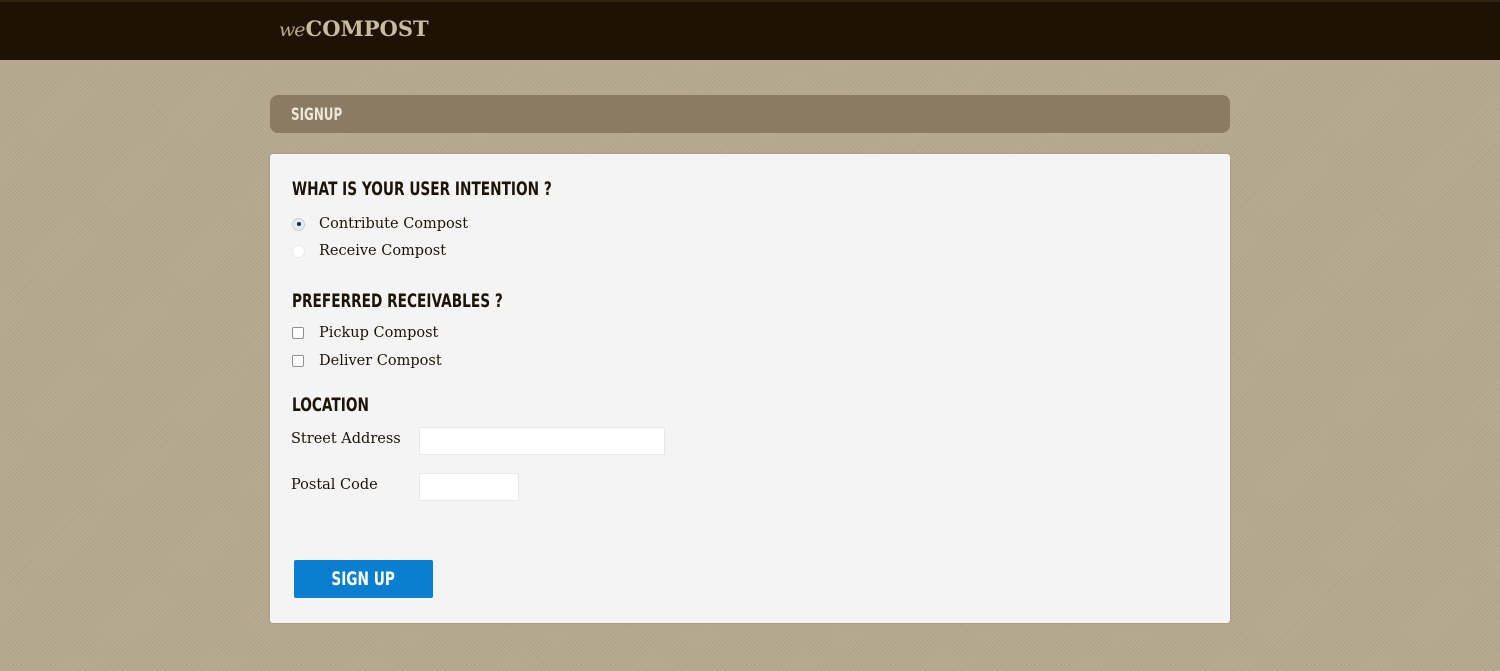  What do you see at coordinates (383, 251) in the screenshot?
I see `radio-label-receive: Receive Compost` at bounding box center [383, 251].